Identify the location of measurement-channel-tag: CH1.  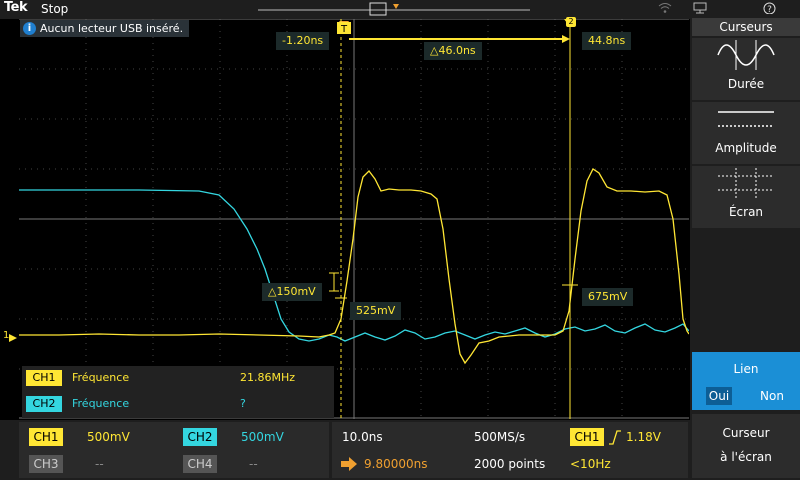
(44, 378).